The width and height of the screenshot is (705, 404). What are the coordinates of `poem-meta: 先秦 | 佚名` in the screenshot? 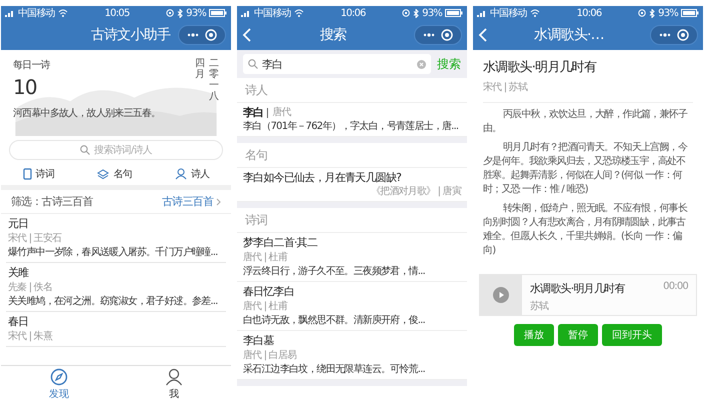 It's located at (31, 287).